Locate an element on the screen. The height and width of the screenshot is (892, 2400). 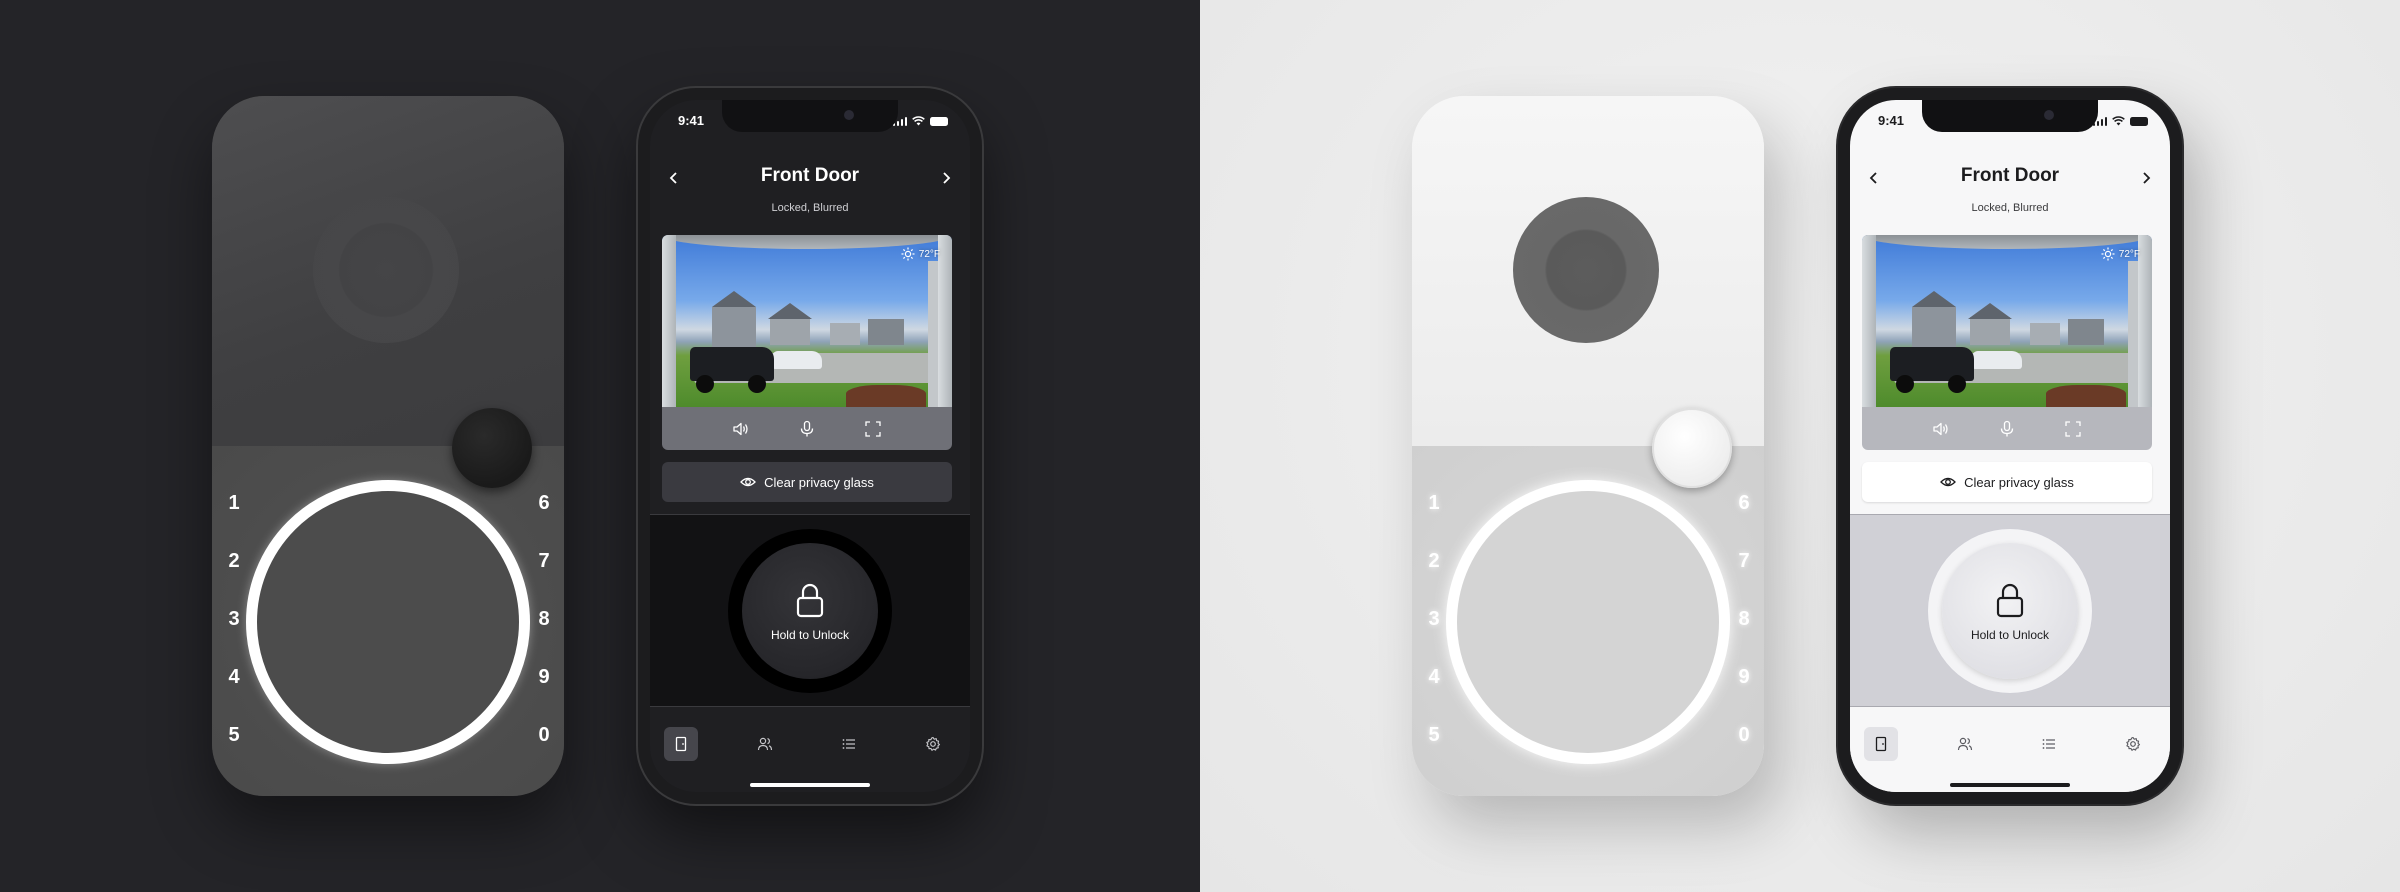
smart-lock-device: 1 2 3 4 5 6 7 8 9 0 is located at coordinates (388, 446).